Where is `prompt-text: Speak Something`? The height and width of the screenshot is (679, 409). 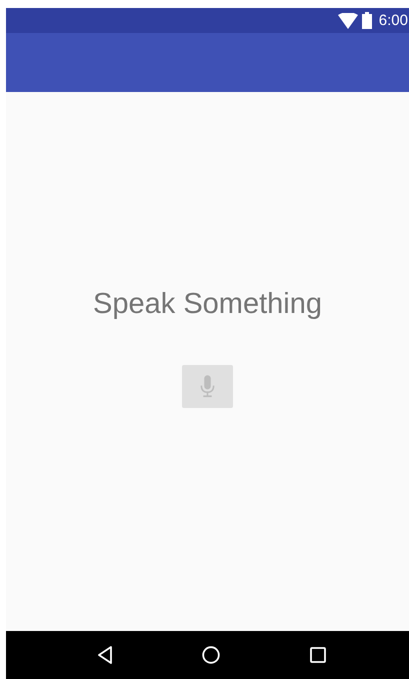
prompt-text: Speak Something is located at coordinates (207, 304).